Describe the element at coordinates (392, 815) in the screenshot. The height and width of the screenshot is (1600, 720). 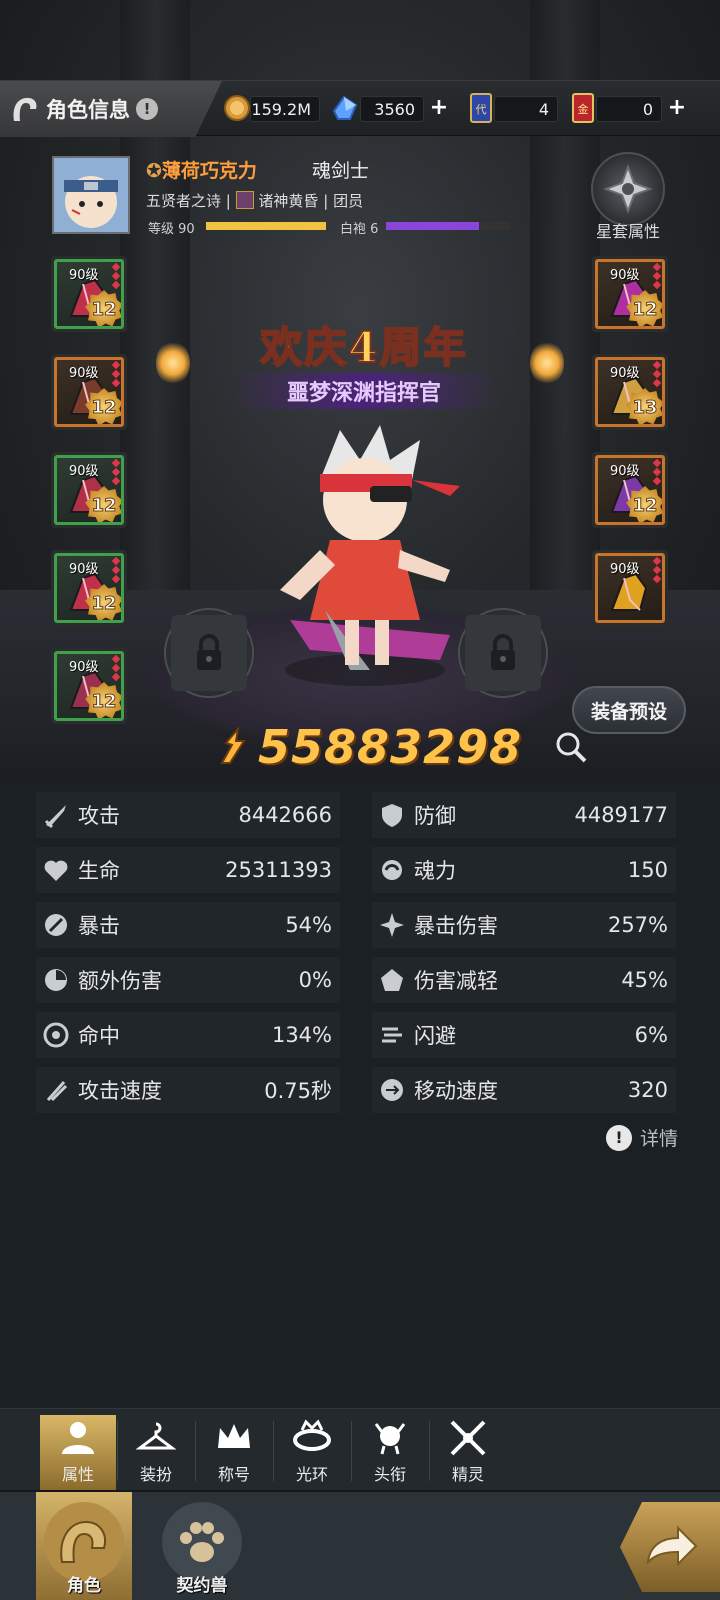
I see `shield-icon` at that location.